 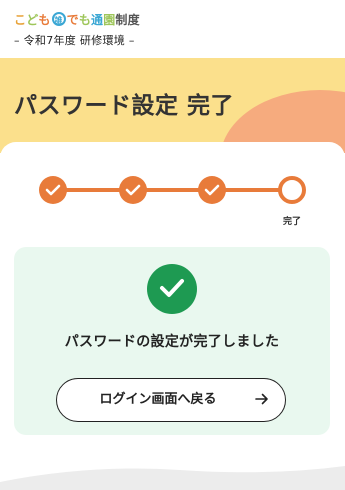 I want to click on header: こ ど も 誰 で も 通 園 制度 – 令和7年度 研修環境 –, so click(x=172, y=29).